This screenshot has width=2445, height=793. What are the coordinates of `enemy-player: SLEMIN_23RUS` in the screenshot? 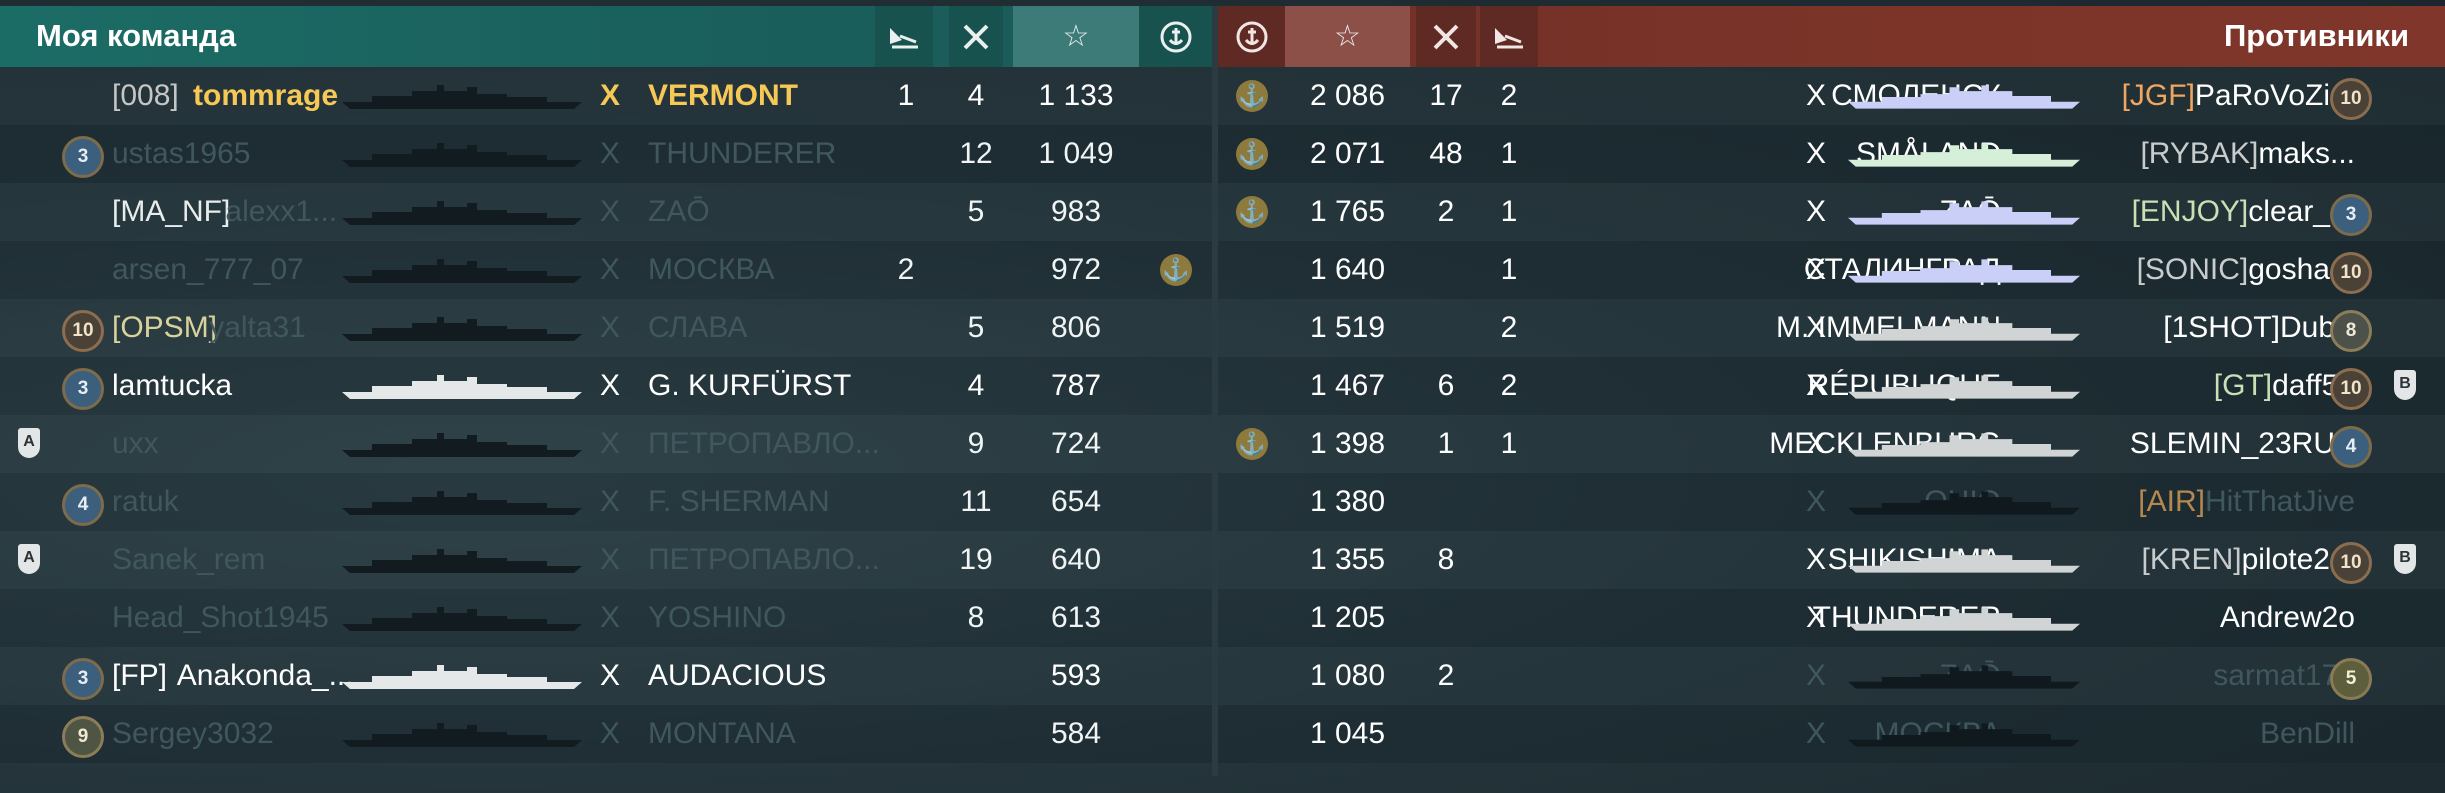 It's located at (2242, 444).